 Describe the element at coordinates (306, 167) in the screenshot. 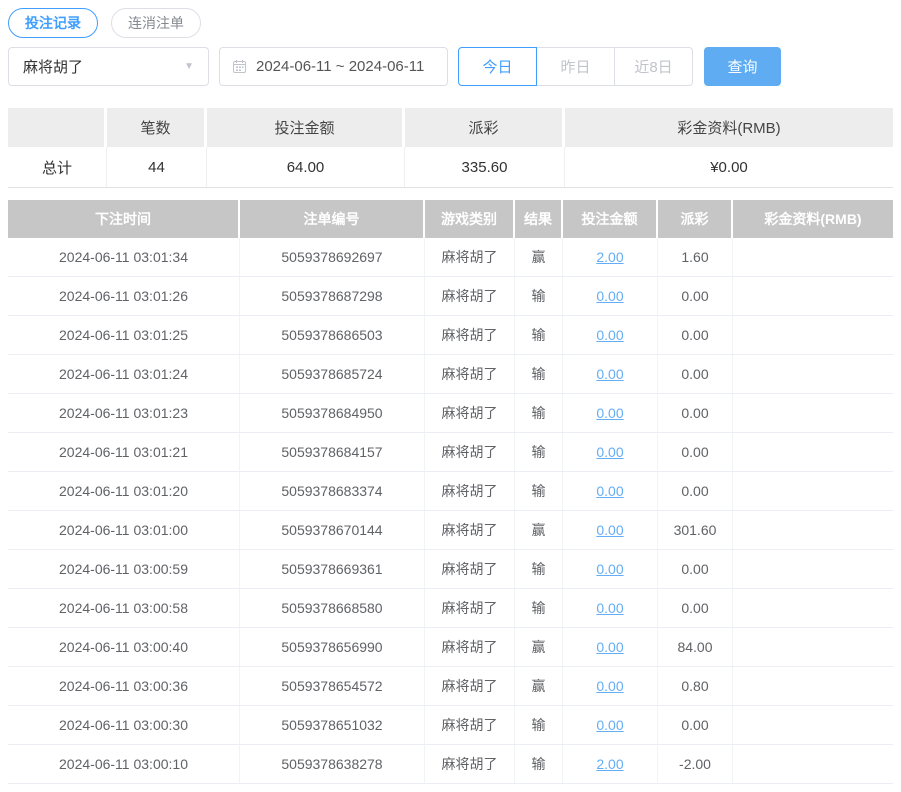

I see `summary-total-bet-amount: 64.00` at that location.